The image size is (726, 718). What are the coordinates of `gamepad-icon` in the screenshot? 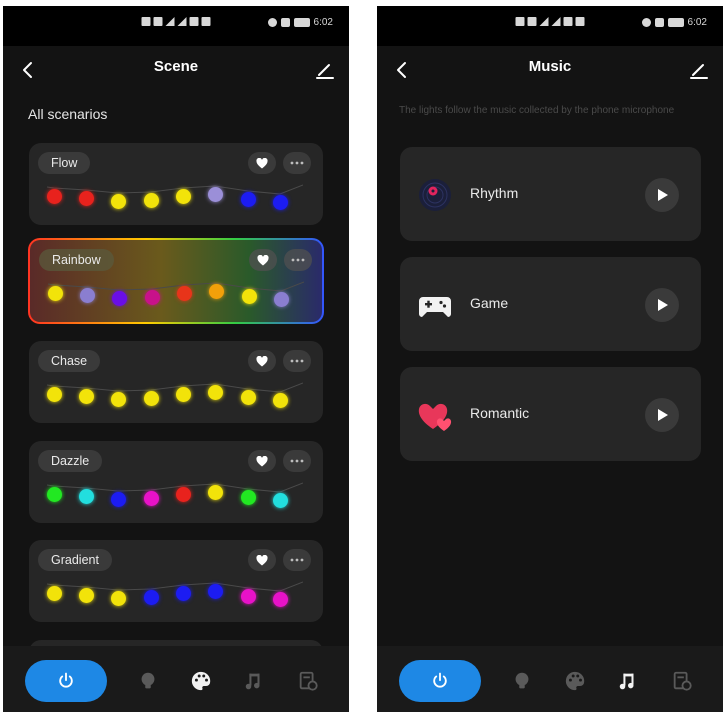 It's located at (435, 307).